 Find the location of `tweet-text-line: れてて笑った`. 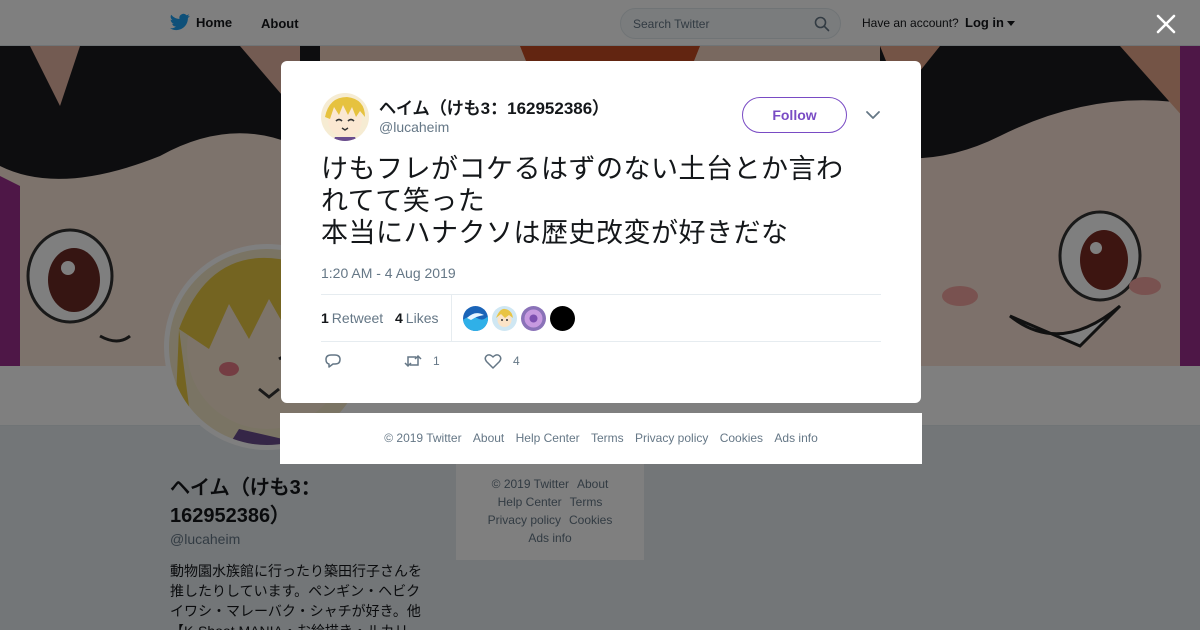

tweet-text-line: れてて笑った is located at coordinates (403, 201).